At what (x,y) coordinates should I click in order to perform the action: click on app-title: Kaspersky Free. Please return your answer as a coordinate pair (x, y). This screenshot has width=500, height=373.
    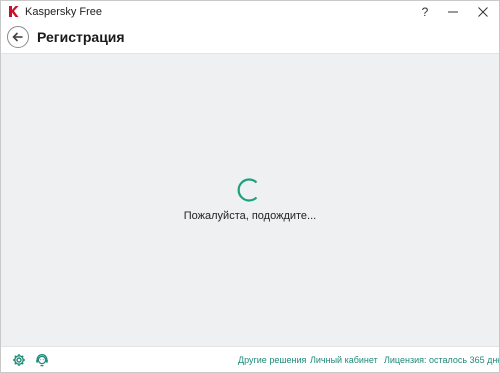
    Looking at the image, I should click on (64, 12).